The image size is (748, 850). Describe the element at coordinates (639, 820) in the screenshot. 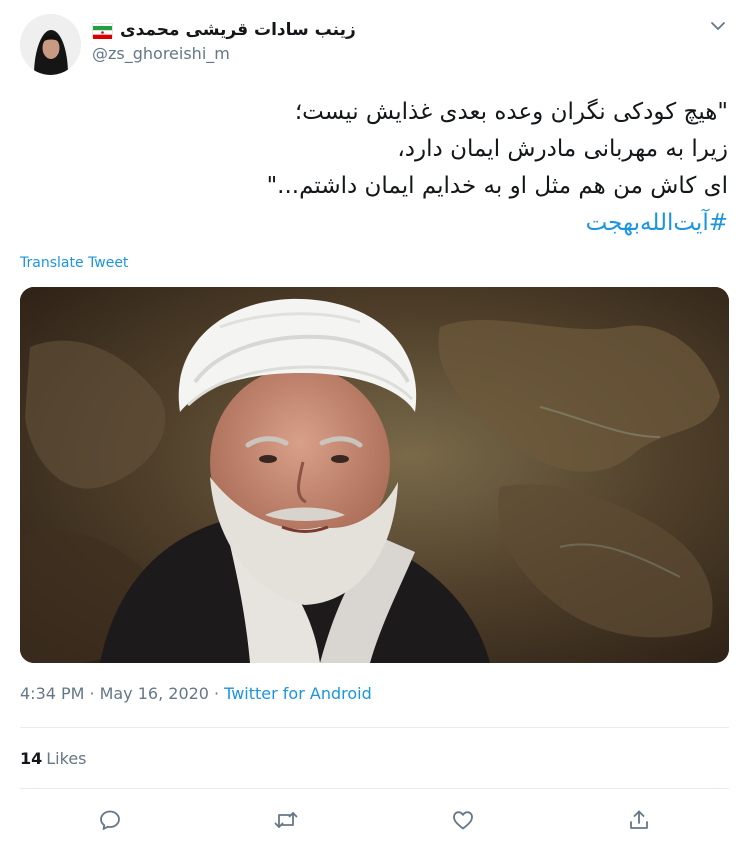

I see `share-icon` at that location.